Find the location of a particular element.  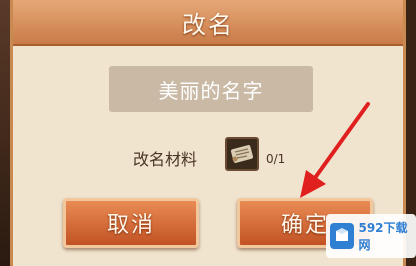

material-label: 改名材料 is located at coordinates (165, 159).